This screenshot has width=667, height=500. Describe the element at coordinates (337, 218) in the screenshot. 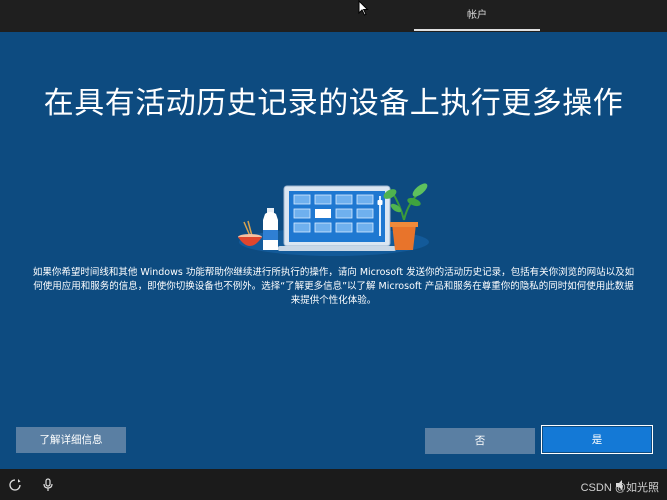

I see `laptop-icon` at that location.